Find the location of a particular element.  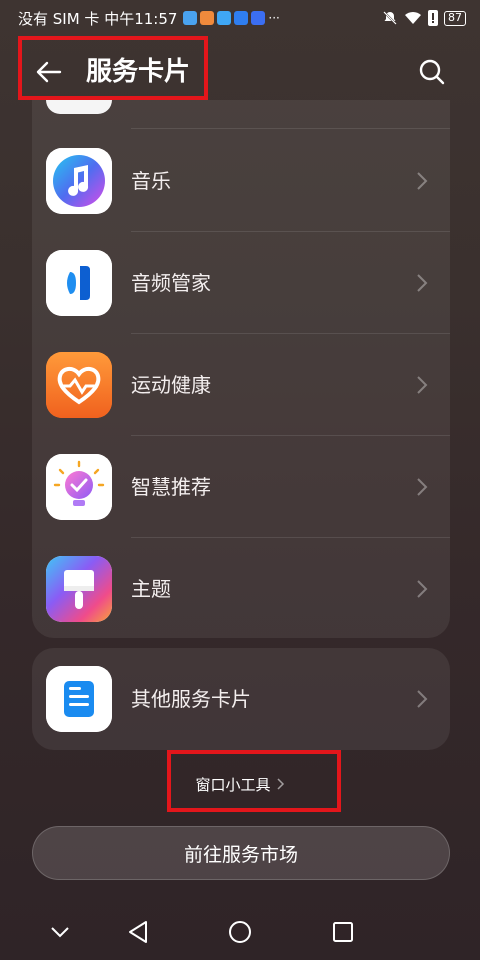

nav-home-button is located at coordinates (240, 932).